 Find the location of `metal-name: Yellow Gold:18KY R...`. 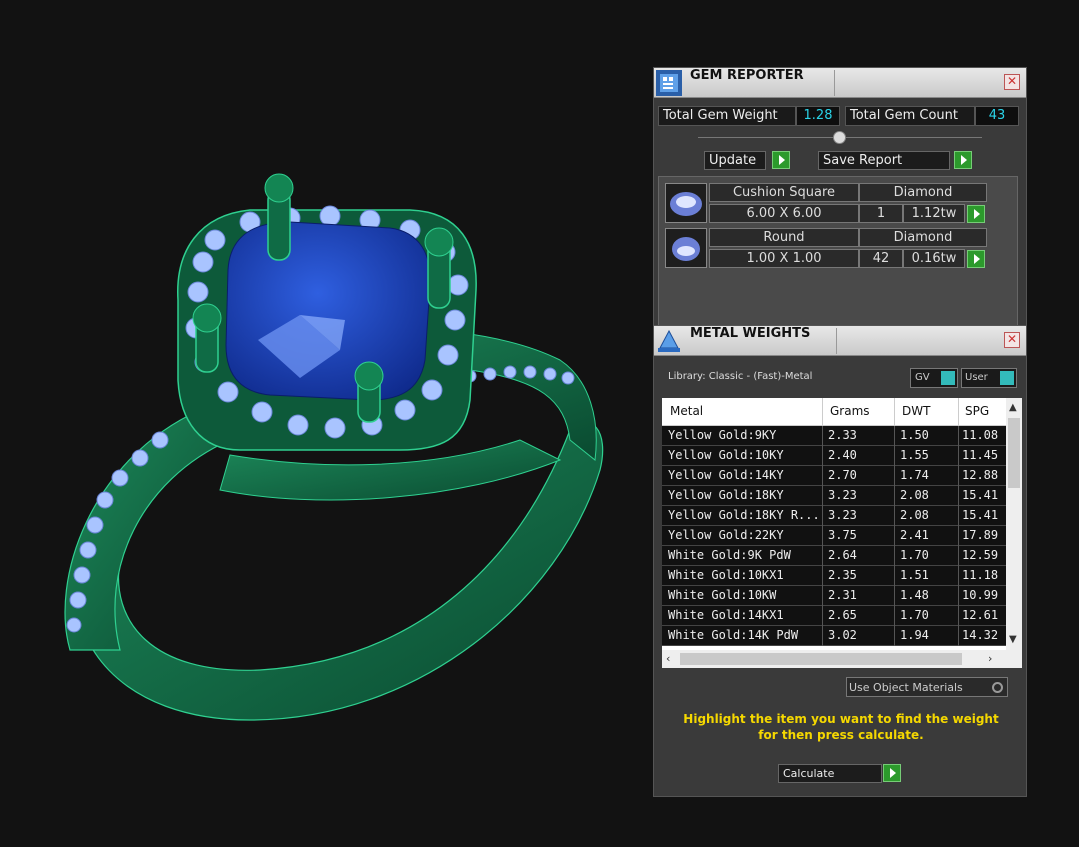

metal-name: Yellow Gold:18KY R... is located at coordinates (743, 515).